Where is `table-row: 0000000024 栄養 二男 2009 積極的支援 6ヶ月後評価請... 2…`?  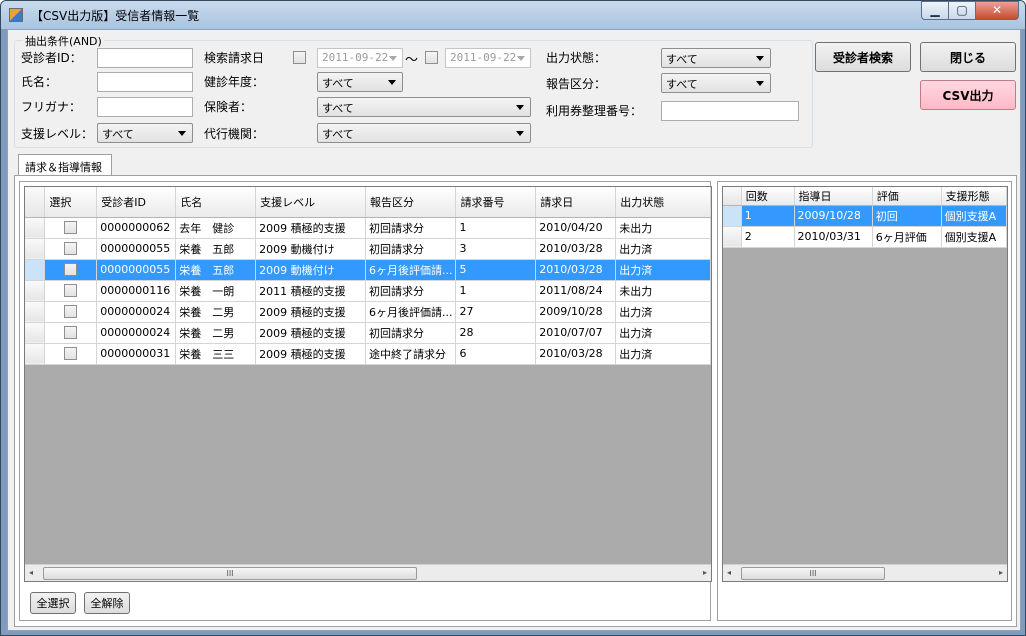 table-row: 0000000024 栄養 二男 2009 積極的支援 6ヶ月後評価請... 2… is located at coordinates (368, 312).